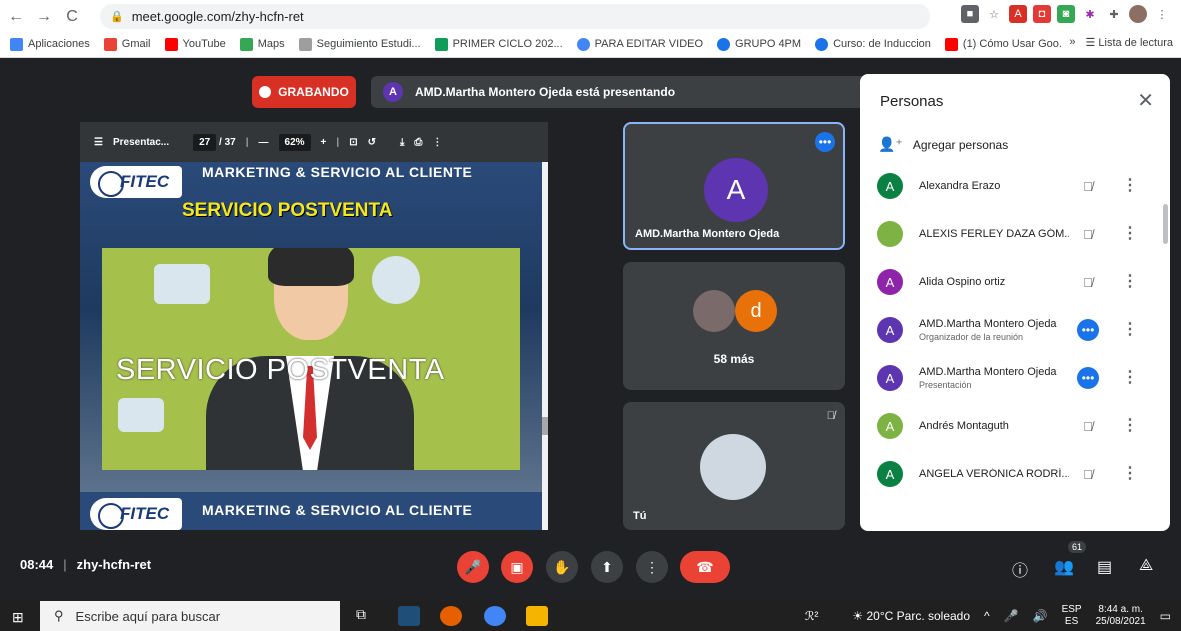 The width and height of the screenshot is (1181, 631). What do you see at coordinates (50, 44) in the screenshot?
I see `bookmark-apps: Aplicaciones` at bounding box center [50, 44].